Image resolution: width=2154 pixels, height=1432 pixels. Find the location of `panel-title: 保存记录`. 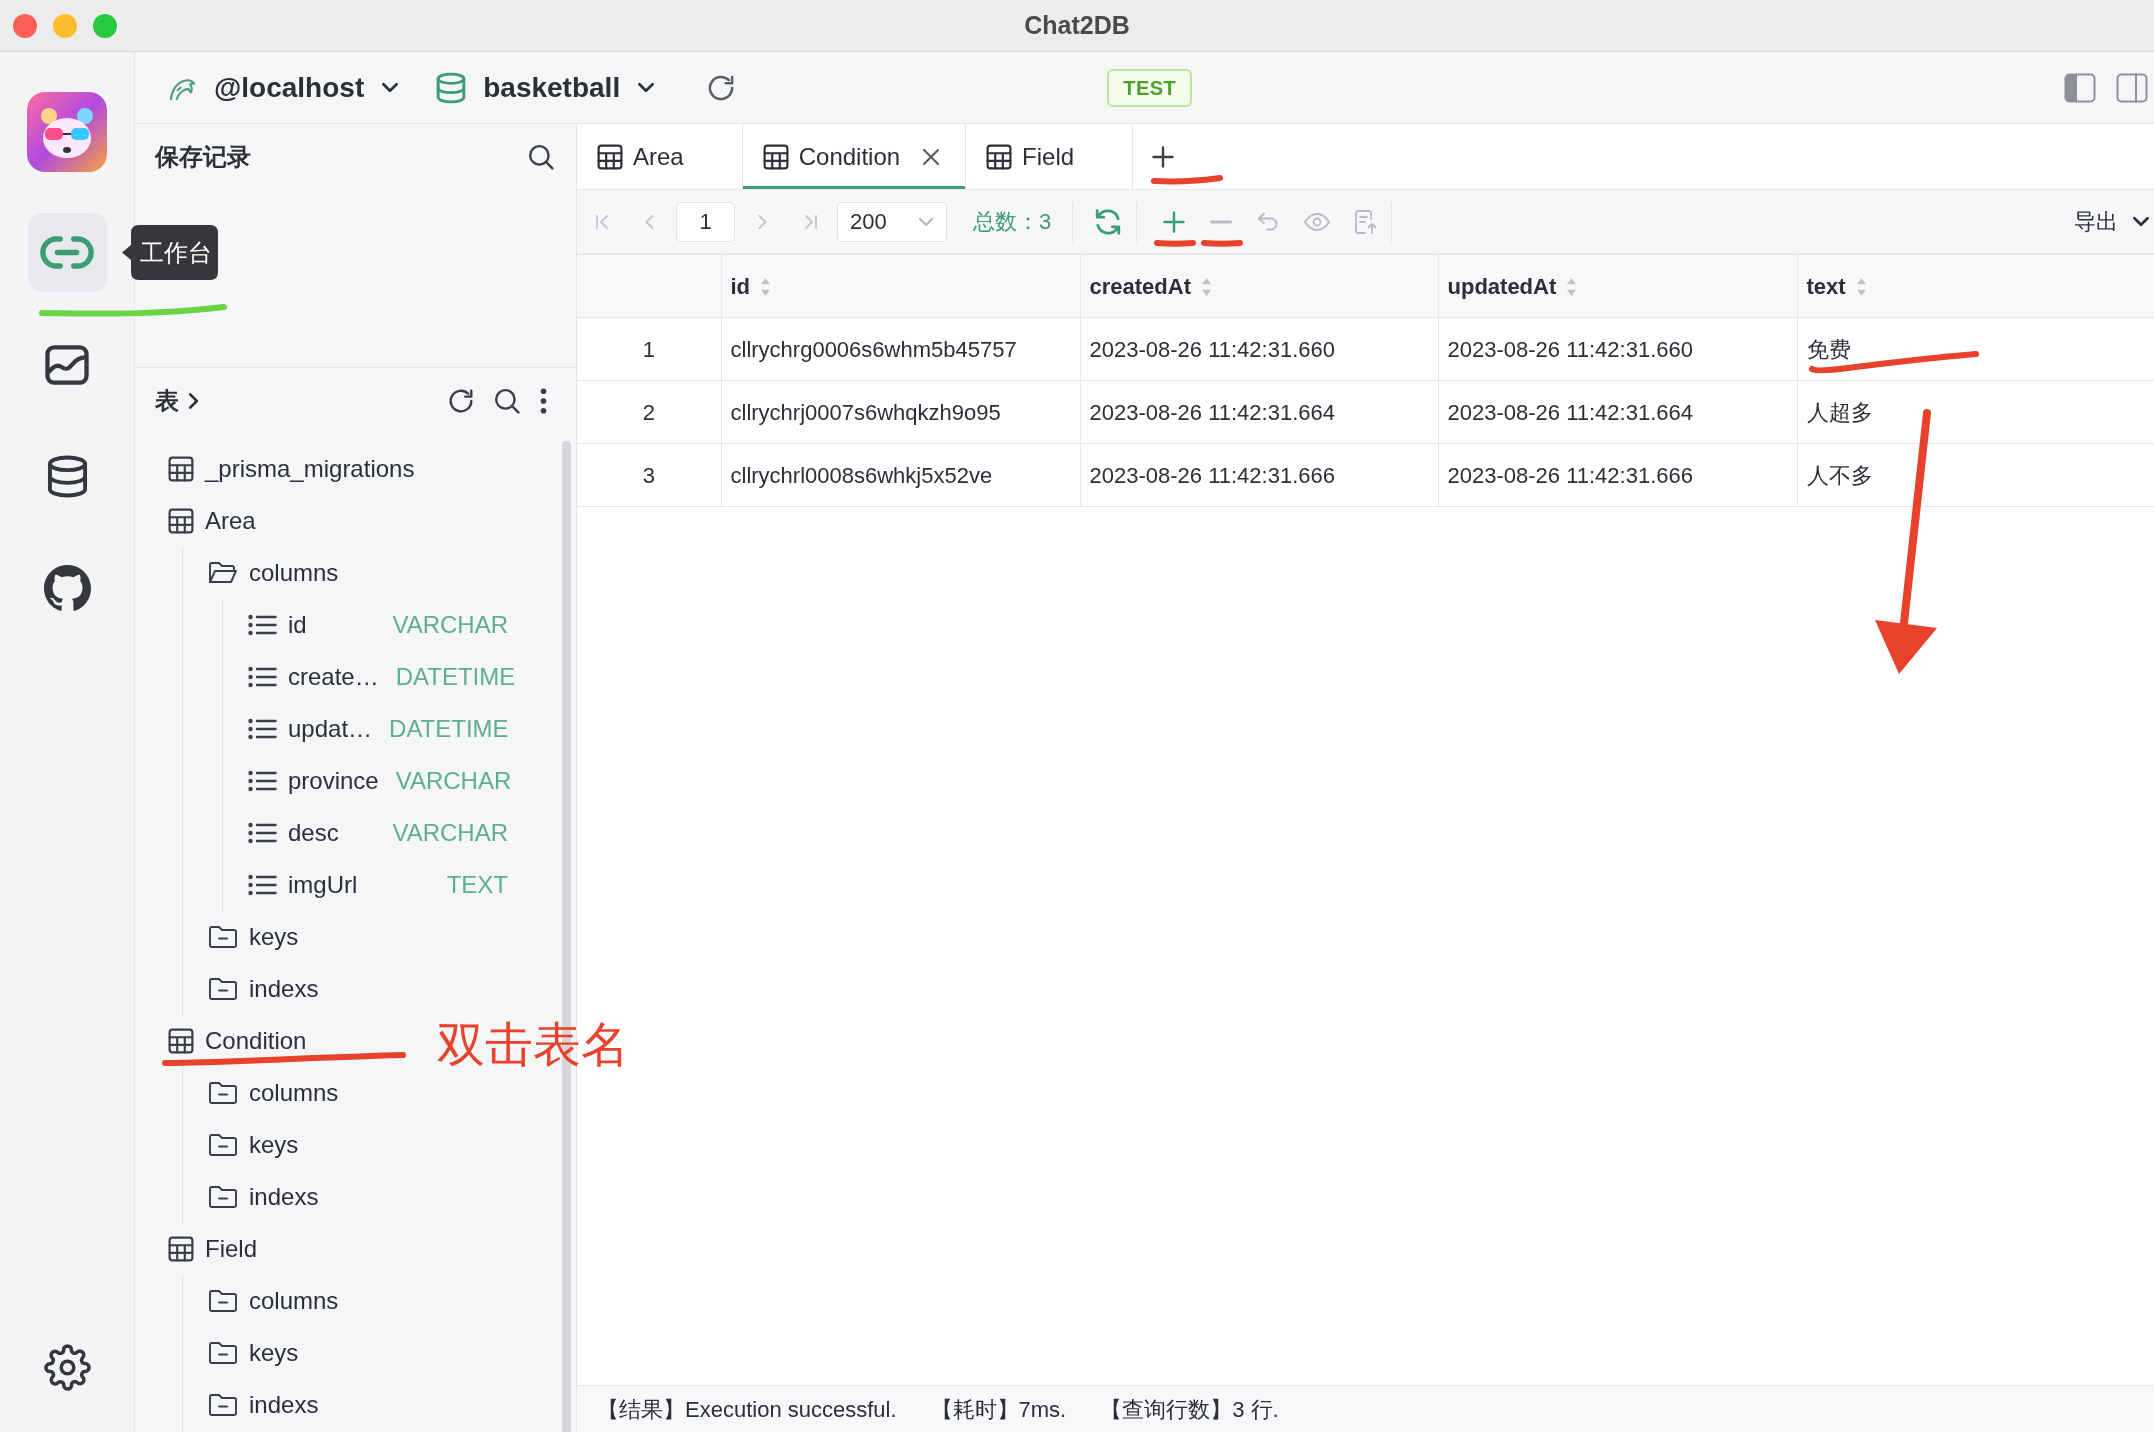

panel-title: 保存记录 is located at coordinates (203, 157).